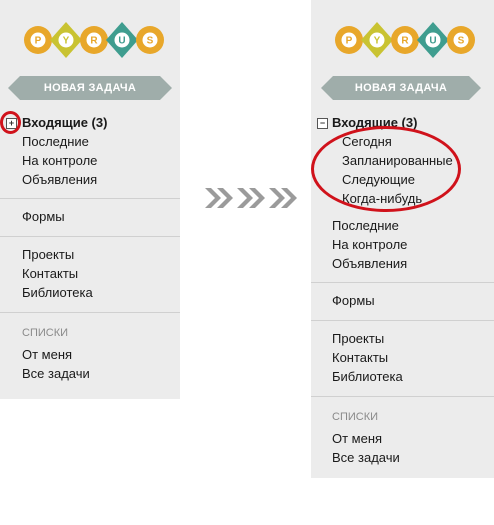 The height and width of the screenshot is (525, 494). I want to click on transition-arrows-icon, so click(251, 198).